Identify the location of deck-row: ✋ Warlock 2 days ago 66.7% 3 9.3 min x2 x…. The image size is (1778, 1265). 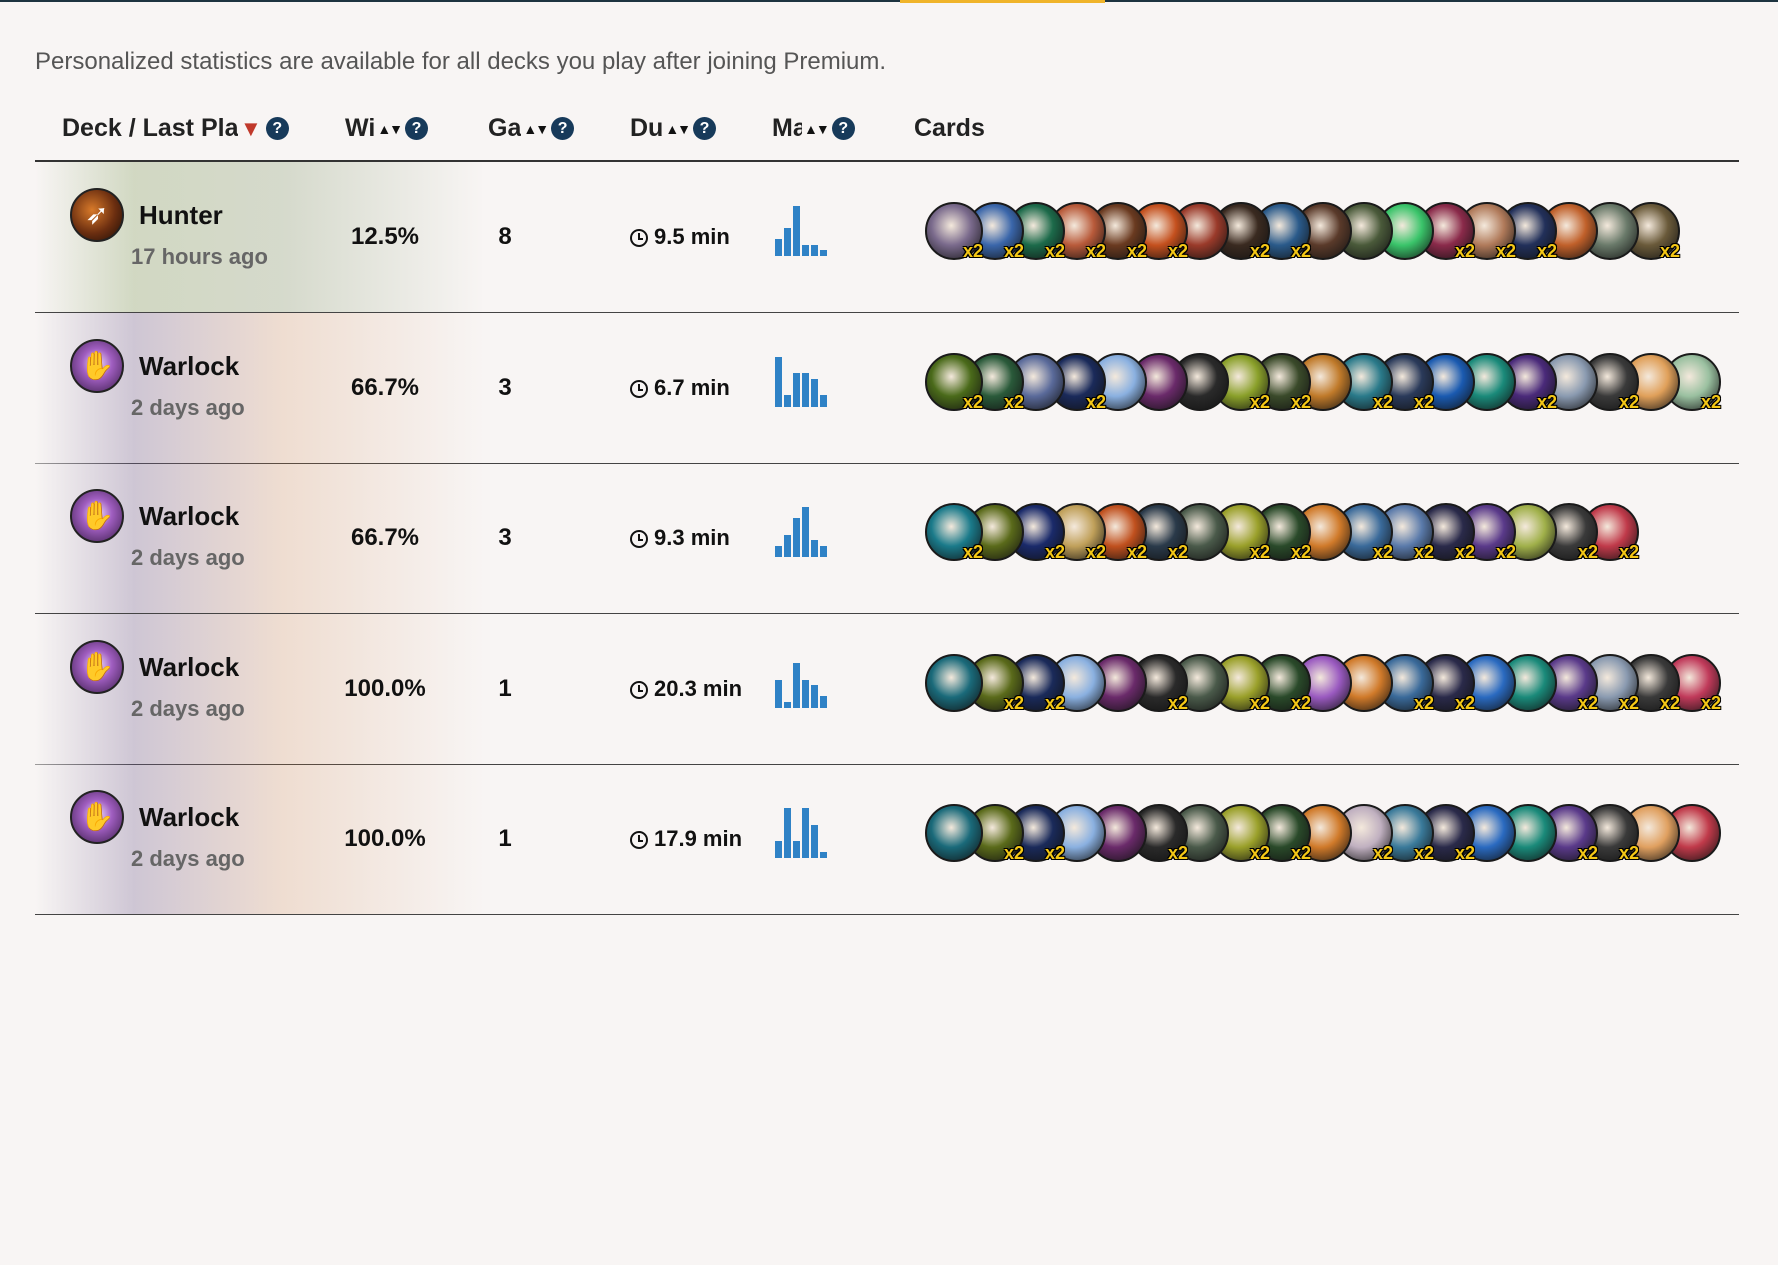
(887, 538).